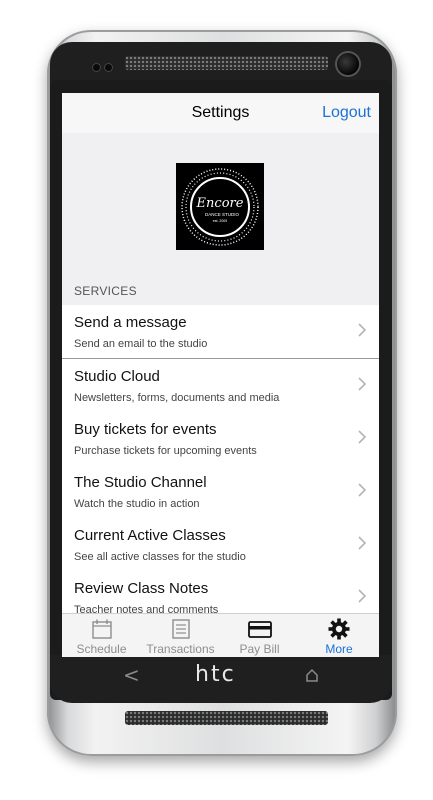 The image size is (433, 800). I want to click on tab-label: Schedule, so click(101, 649).